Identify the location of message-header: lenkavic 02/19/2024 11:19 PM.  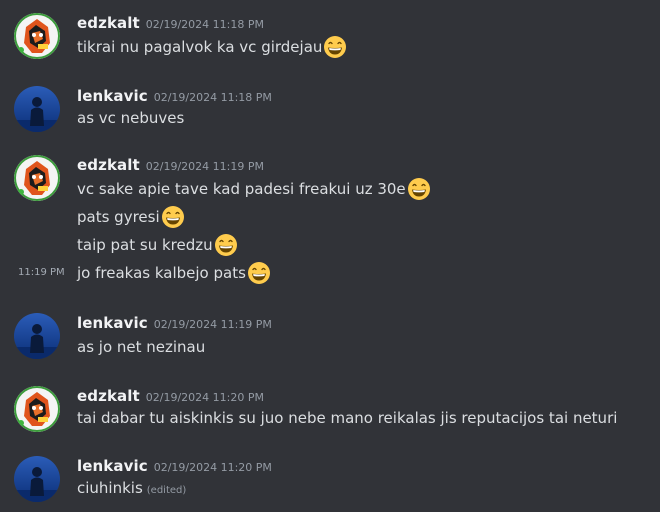
(174, 323).